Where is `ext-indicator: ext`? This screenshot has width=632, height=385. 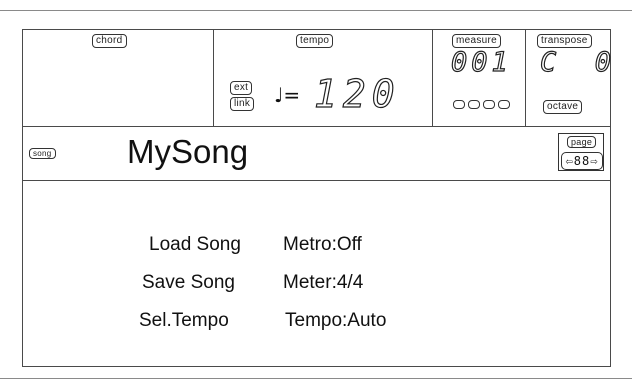
ext-indicator: ext is located at coordinates (241, 88).